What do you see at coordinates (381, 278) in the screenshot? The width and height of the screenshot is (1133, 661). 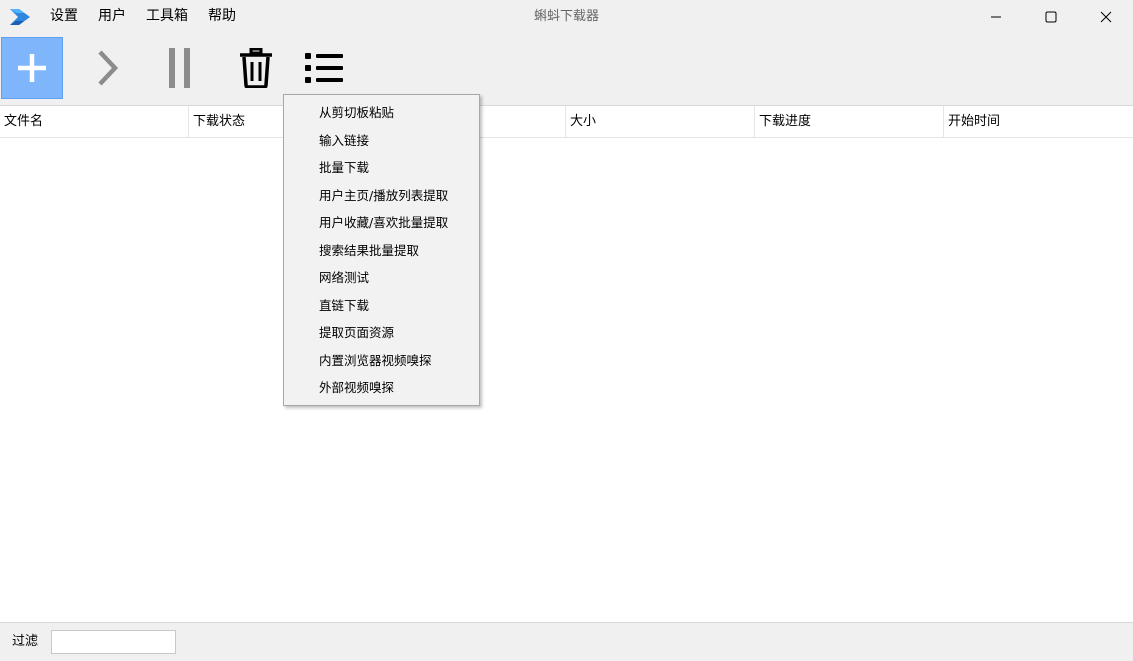 I see `menu-item-network-test: 网络测试` at bounding box center [381, 278].